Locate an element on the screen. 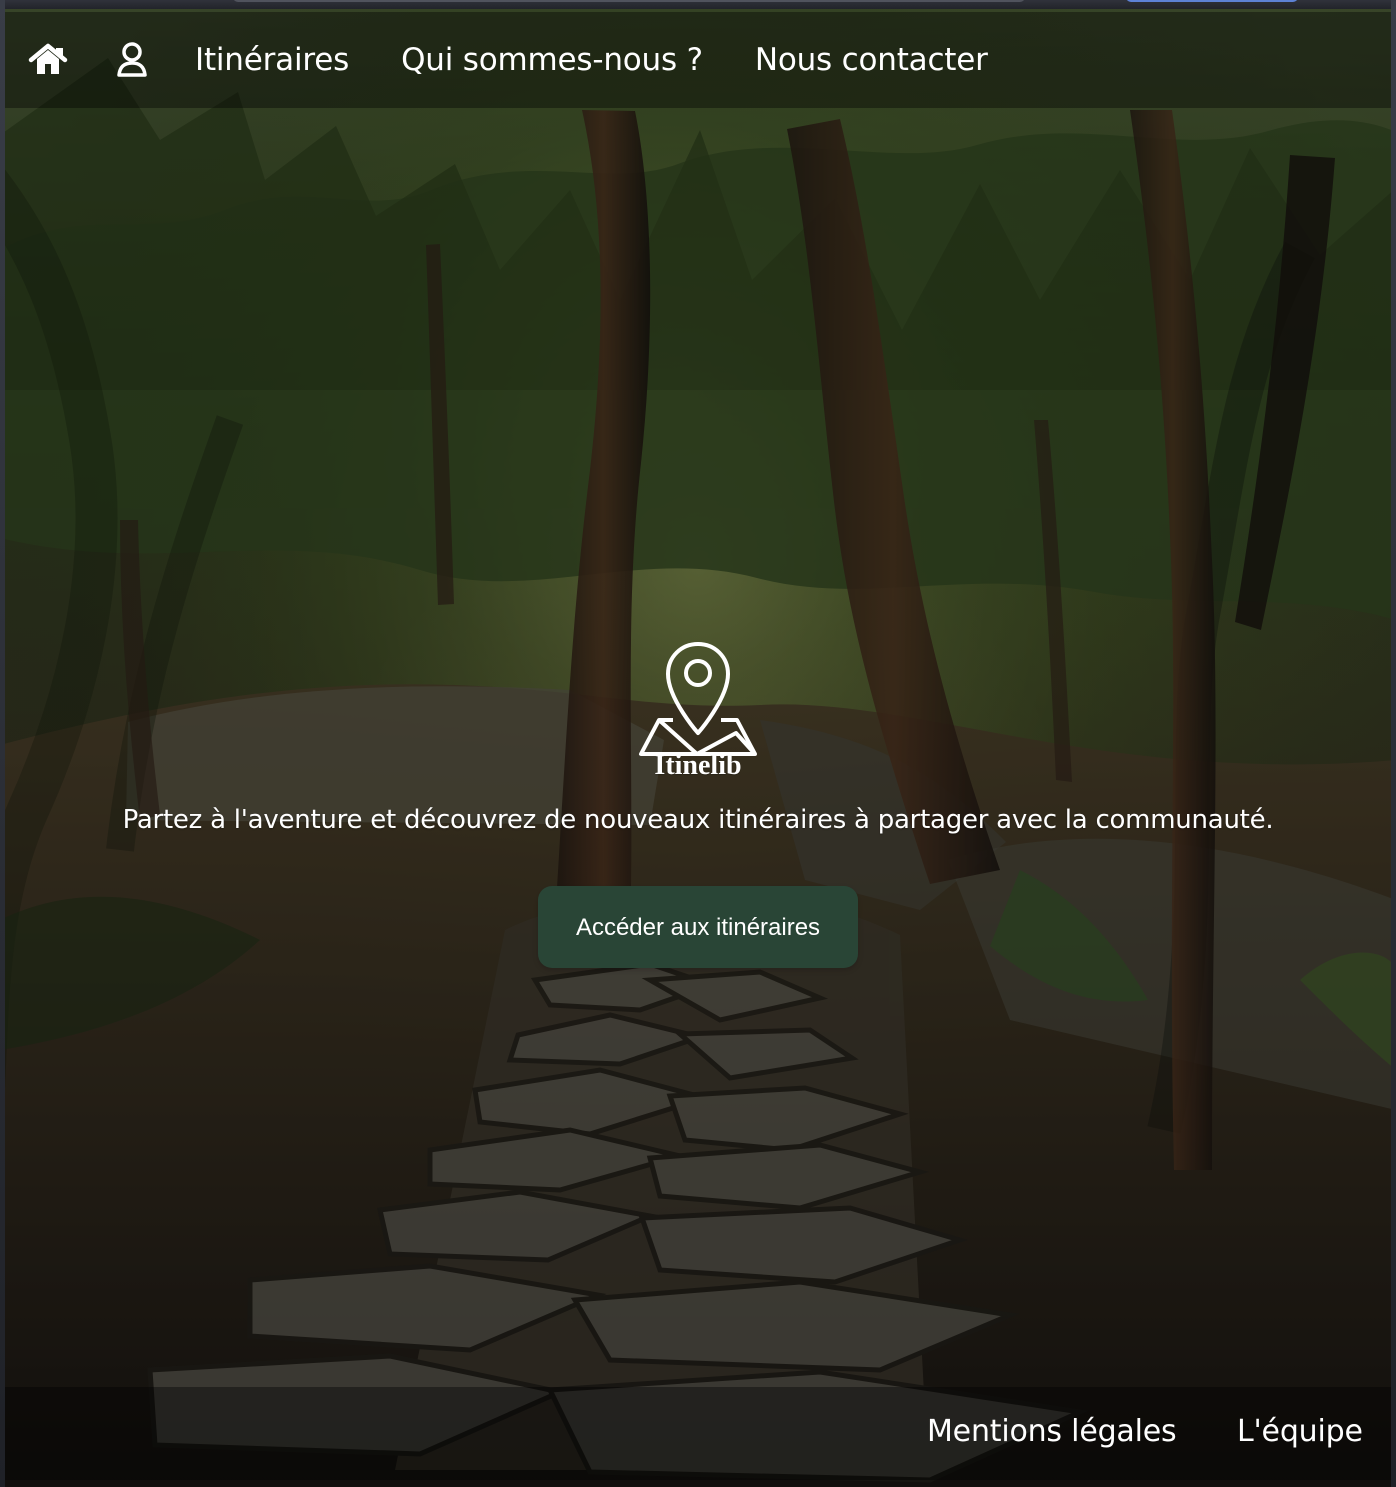 This screenshot has height=1487, width=1396. user-icon is located at coordinates (132, 60).